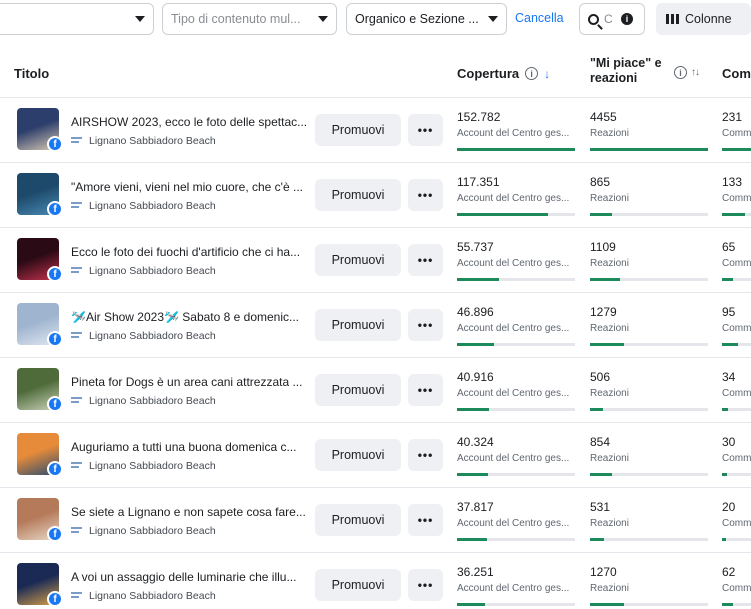 The image size is (751, 609). Describe the element at coordinates (703, 19) in the screenshot. I see `columns-button: Colonne` at that location.